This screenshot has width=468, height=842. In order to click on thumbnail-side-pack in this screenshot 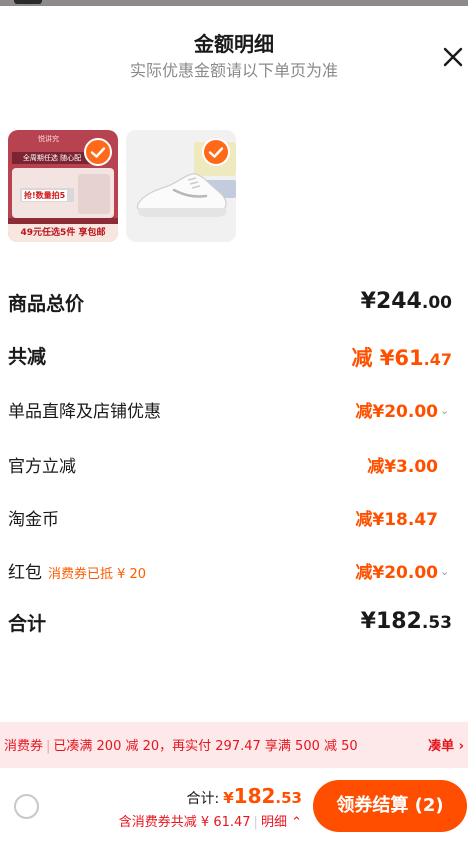, I will do `click(94, 194)`.